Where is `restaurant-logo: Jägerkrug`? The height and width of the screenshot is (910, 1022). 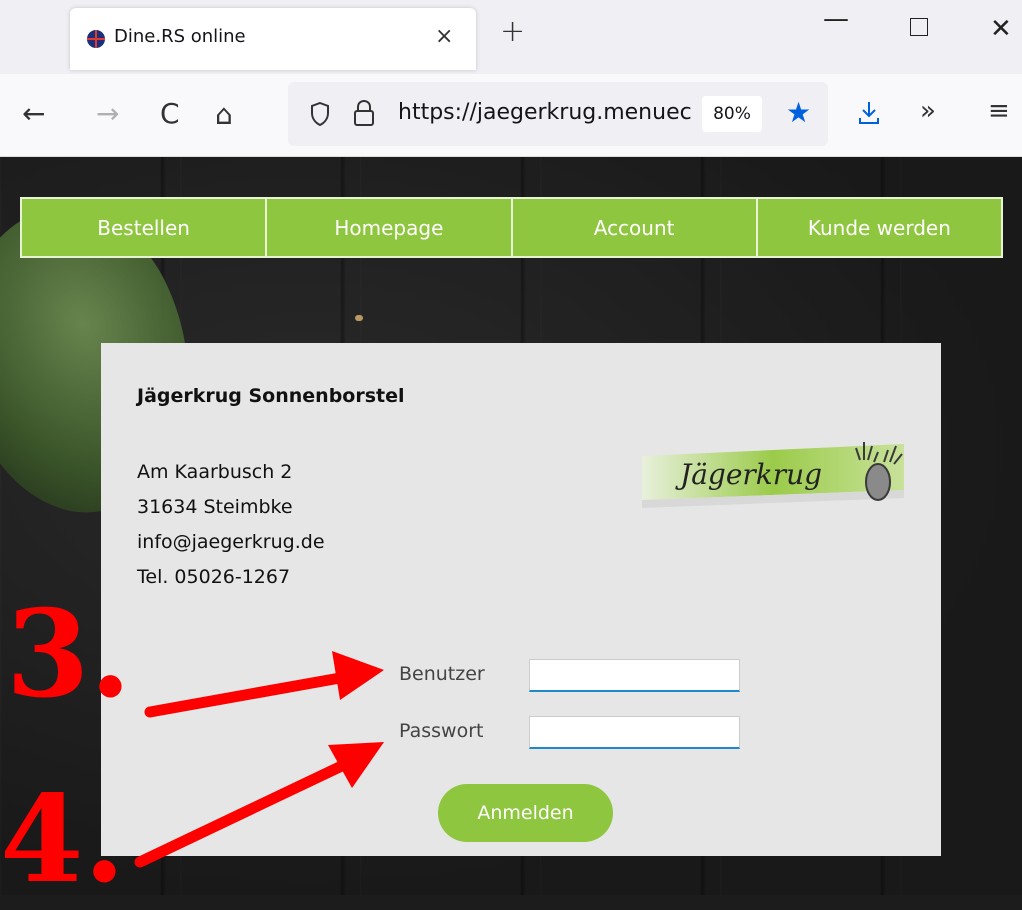 restaurant-logo: Jägerkrug is located at coordinates (773, 475).